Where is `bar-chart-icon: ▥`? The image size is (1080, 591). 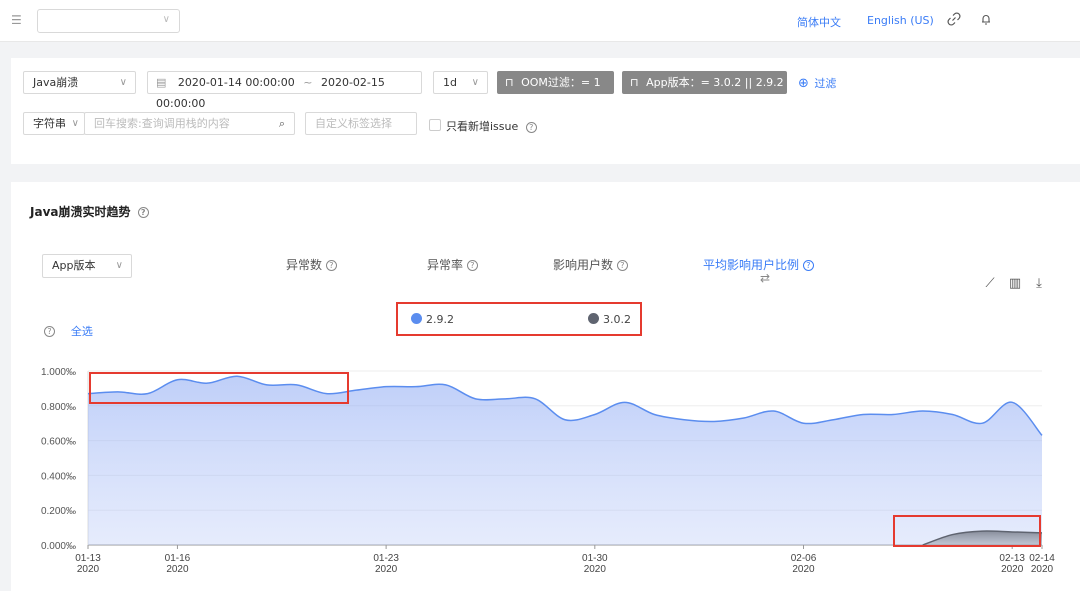 bar-chart-icon: ▥ is located at coordinates (1015, 283).